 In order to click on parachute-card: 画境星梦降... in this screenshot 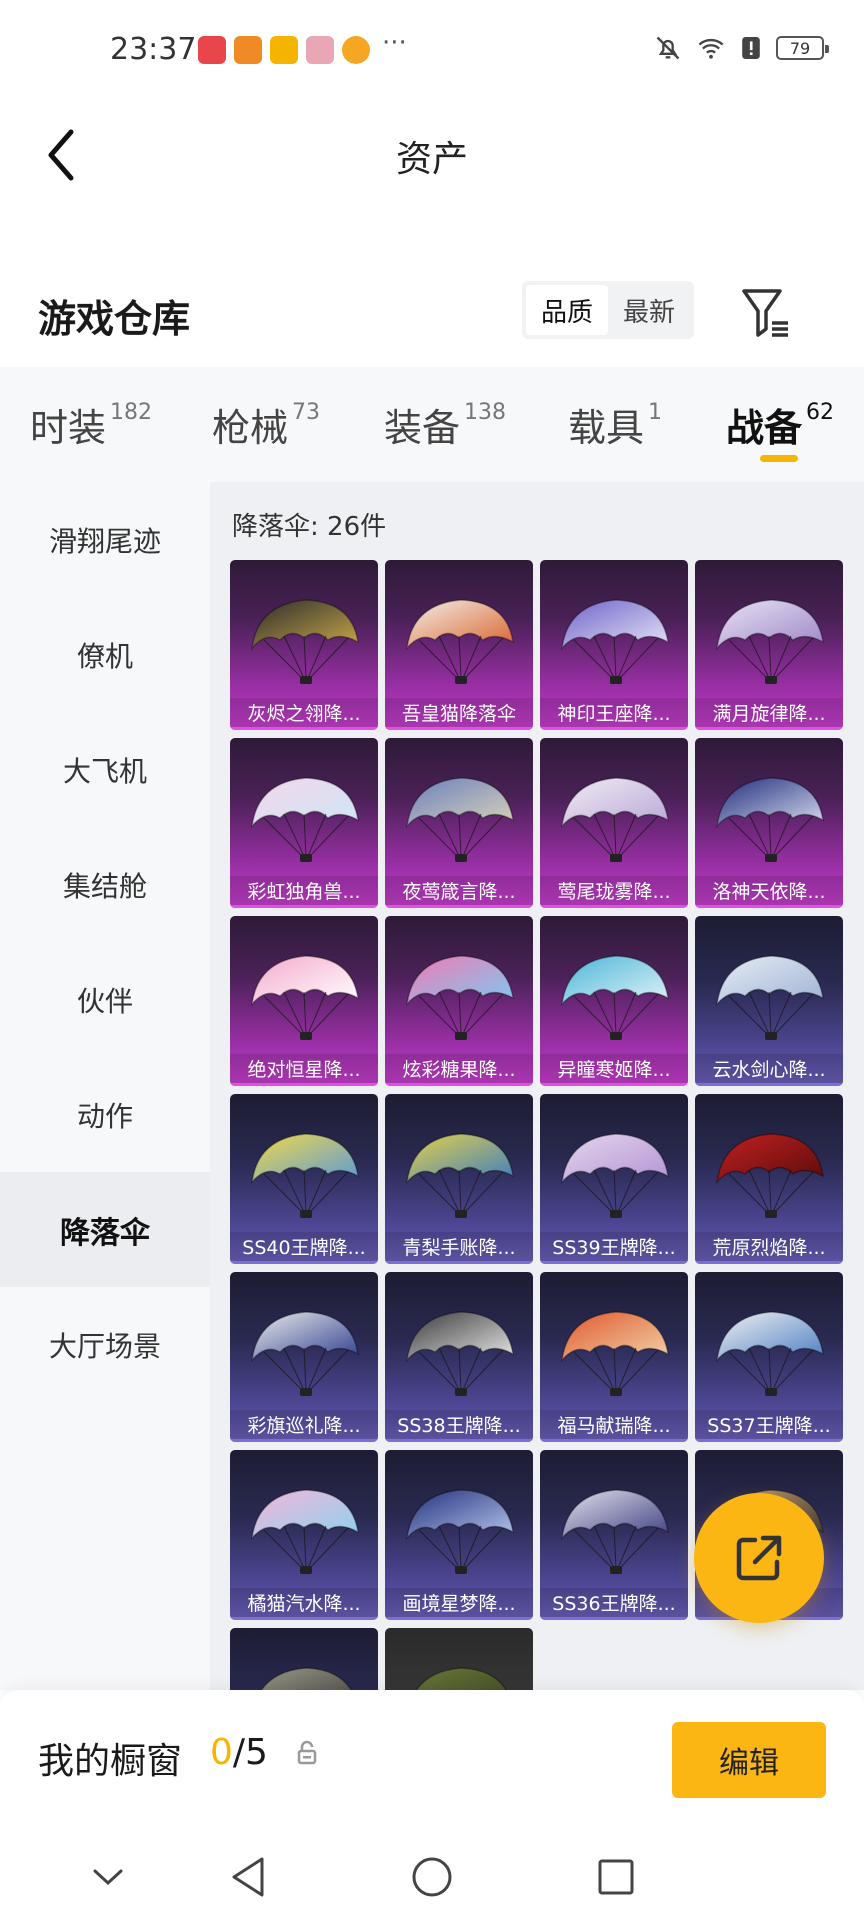, I will do `click(459, 1535)`.